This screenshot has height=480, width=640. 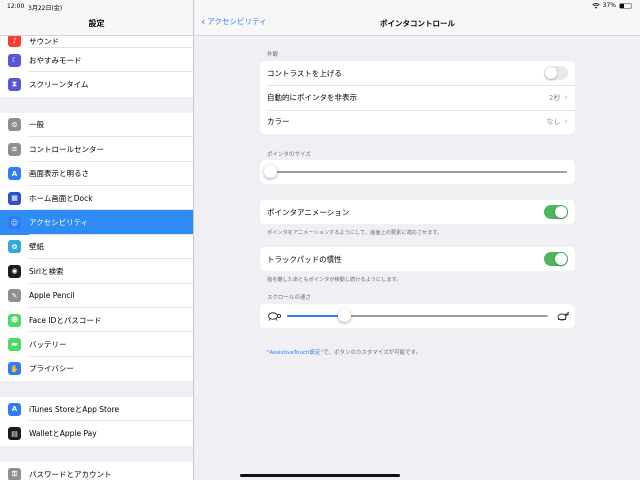 I want to click on appstore-icon: A, so click(x=14, y=409).